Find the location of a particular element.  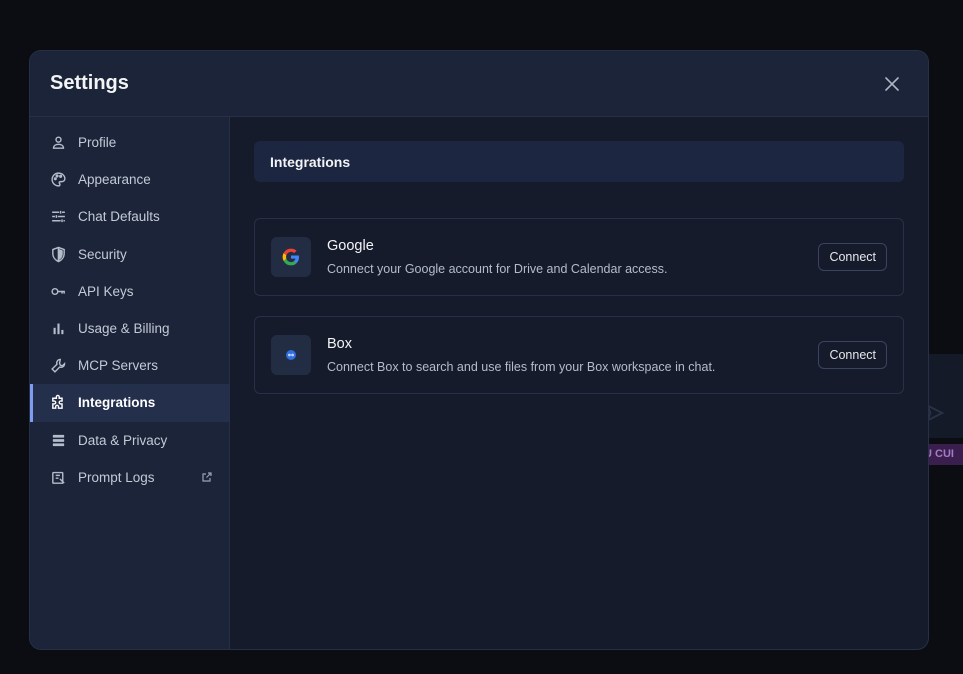

sidebar-item-label: MCP Servers is located at coordinates (118, 366).